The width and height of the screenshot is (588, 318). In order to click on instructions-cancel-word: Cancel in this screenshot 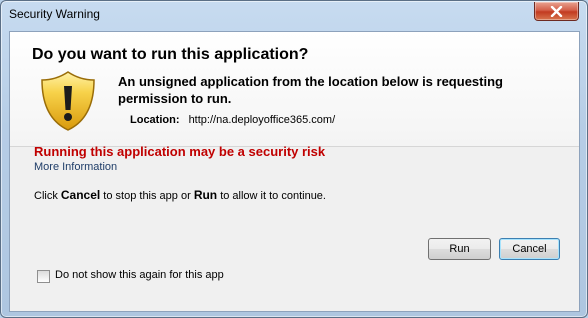, I will do `click(80, 195)`.